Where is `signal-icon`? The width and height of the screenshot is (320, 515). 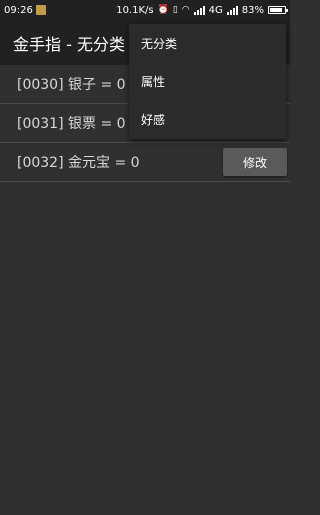 signal-icon is located at coordinates (199, 10).